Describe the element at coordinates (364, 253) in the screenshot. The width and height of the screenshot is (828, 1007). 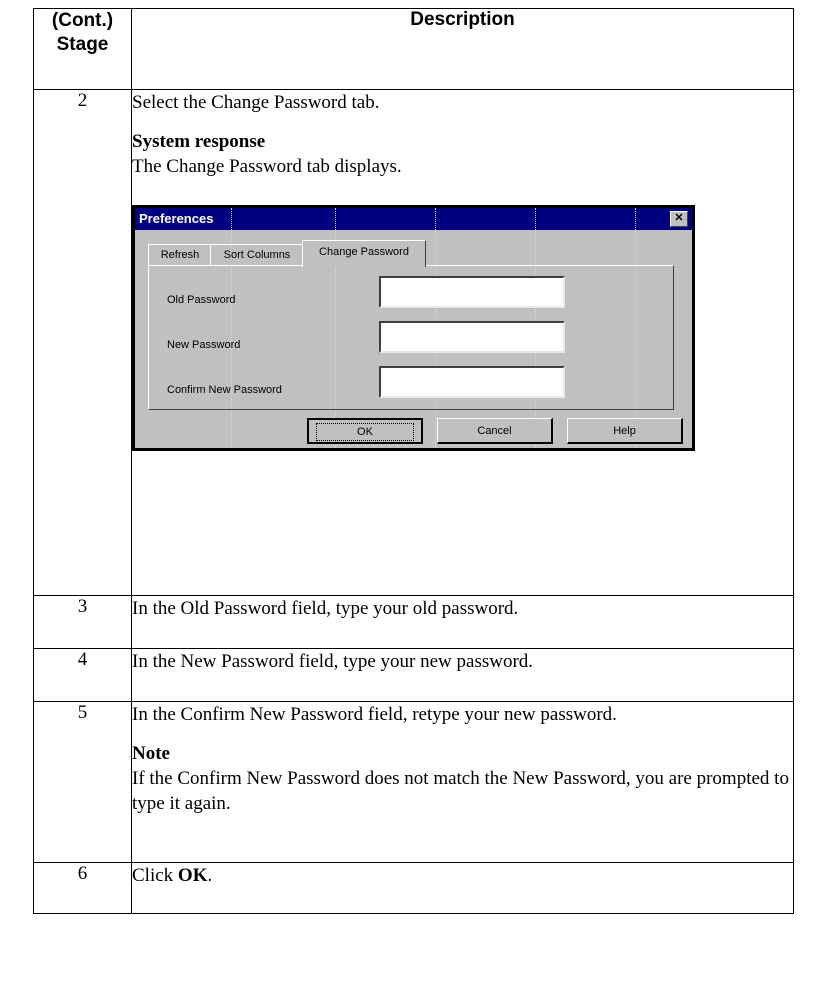
I see `tab-change-password: Change Password` at that location.